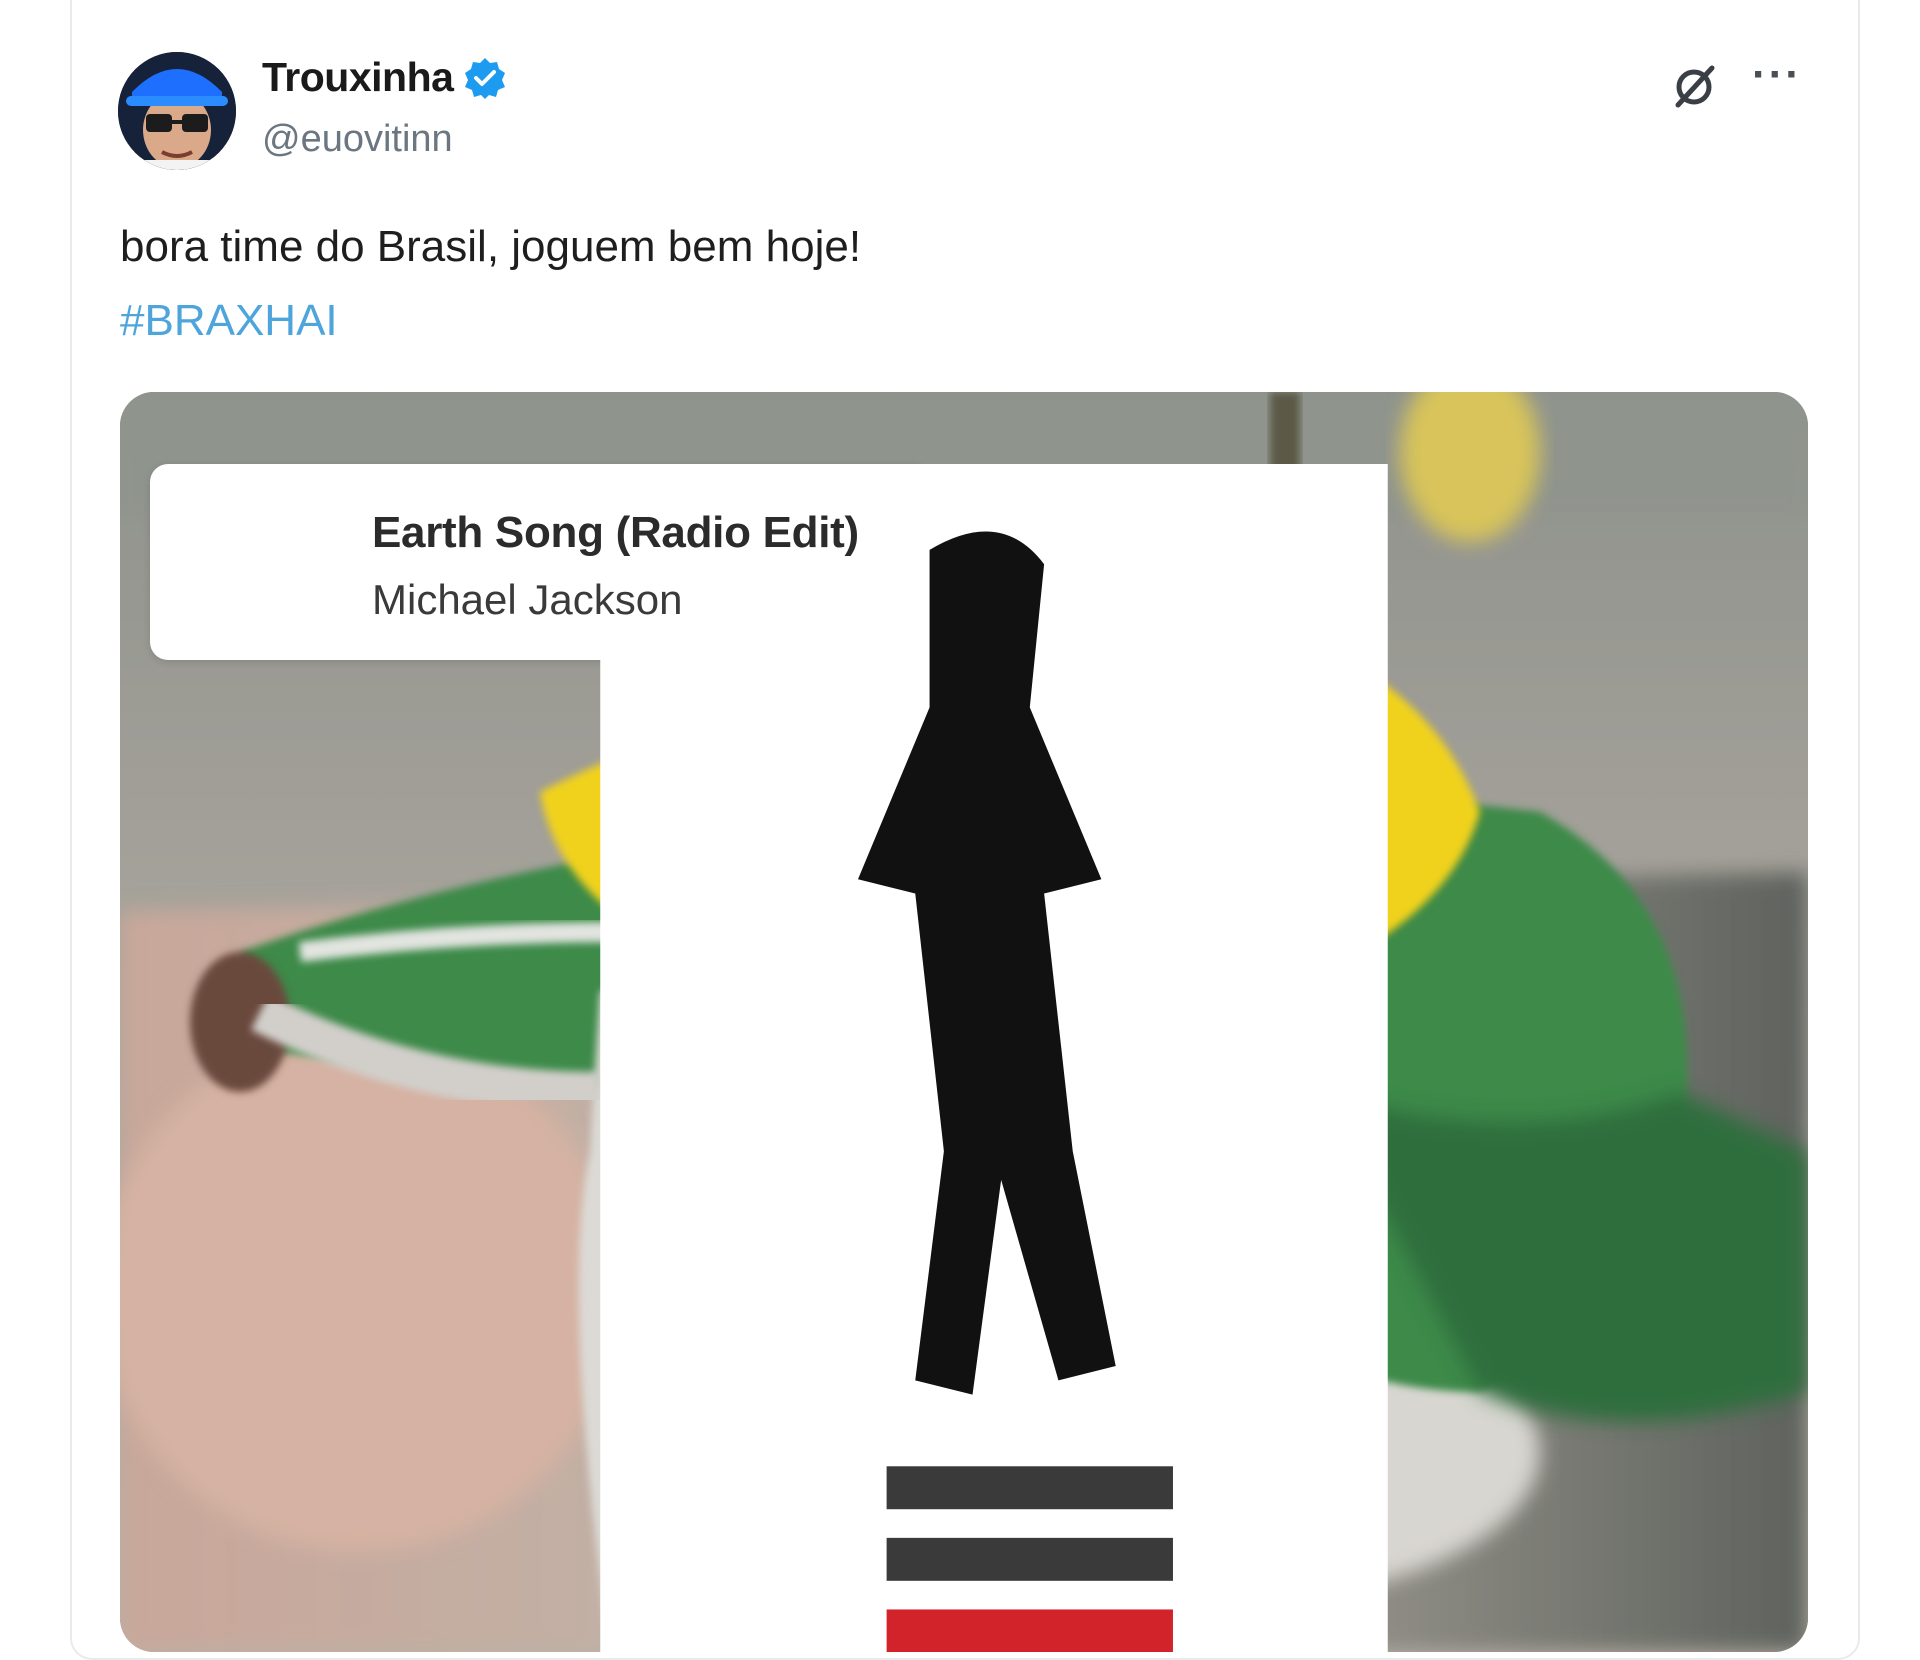 The width and height of the screenshot is (1920, 1660). I want to click on author-name-row: Trouxinha, so click(384, 77).